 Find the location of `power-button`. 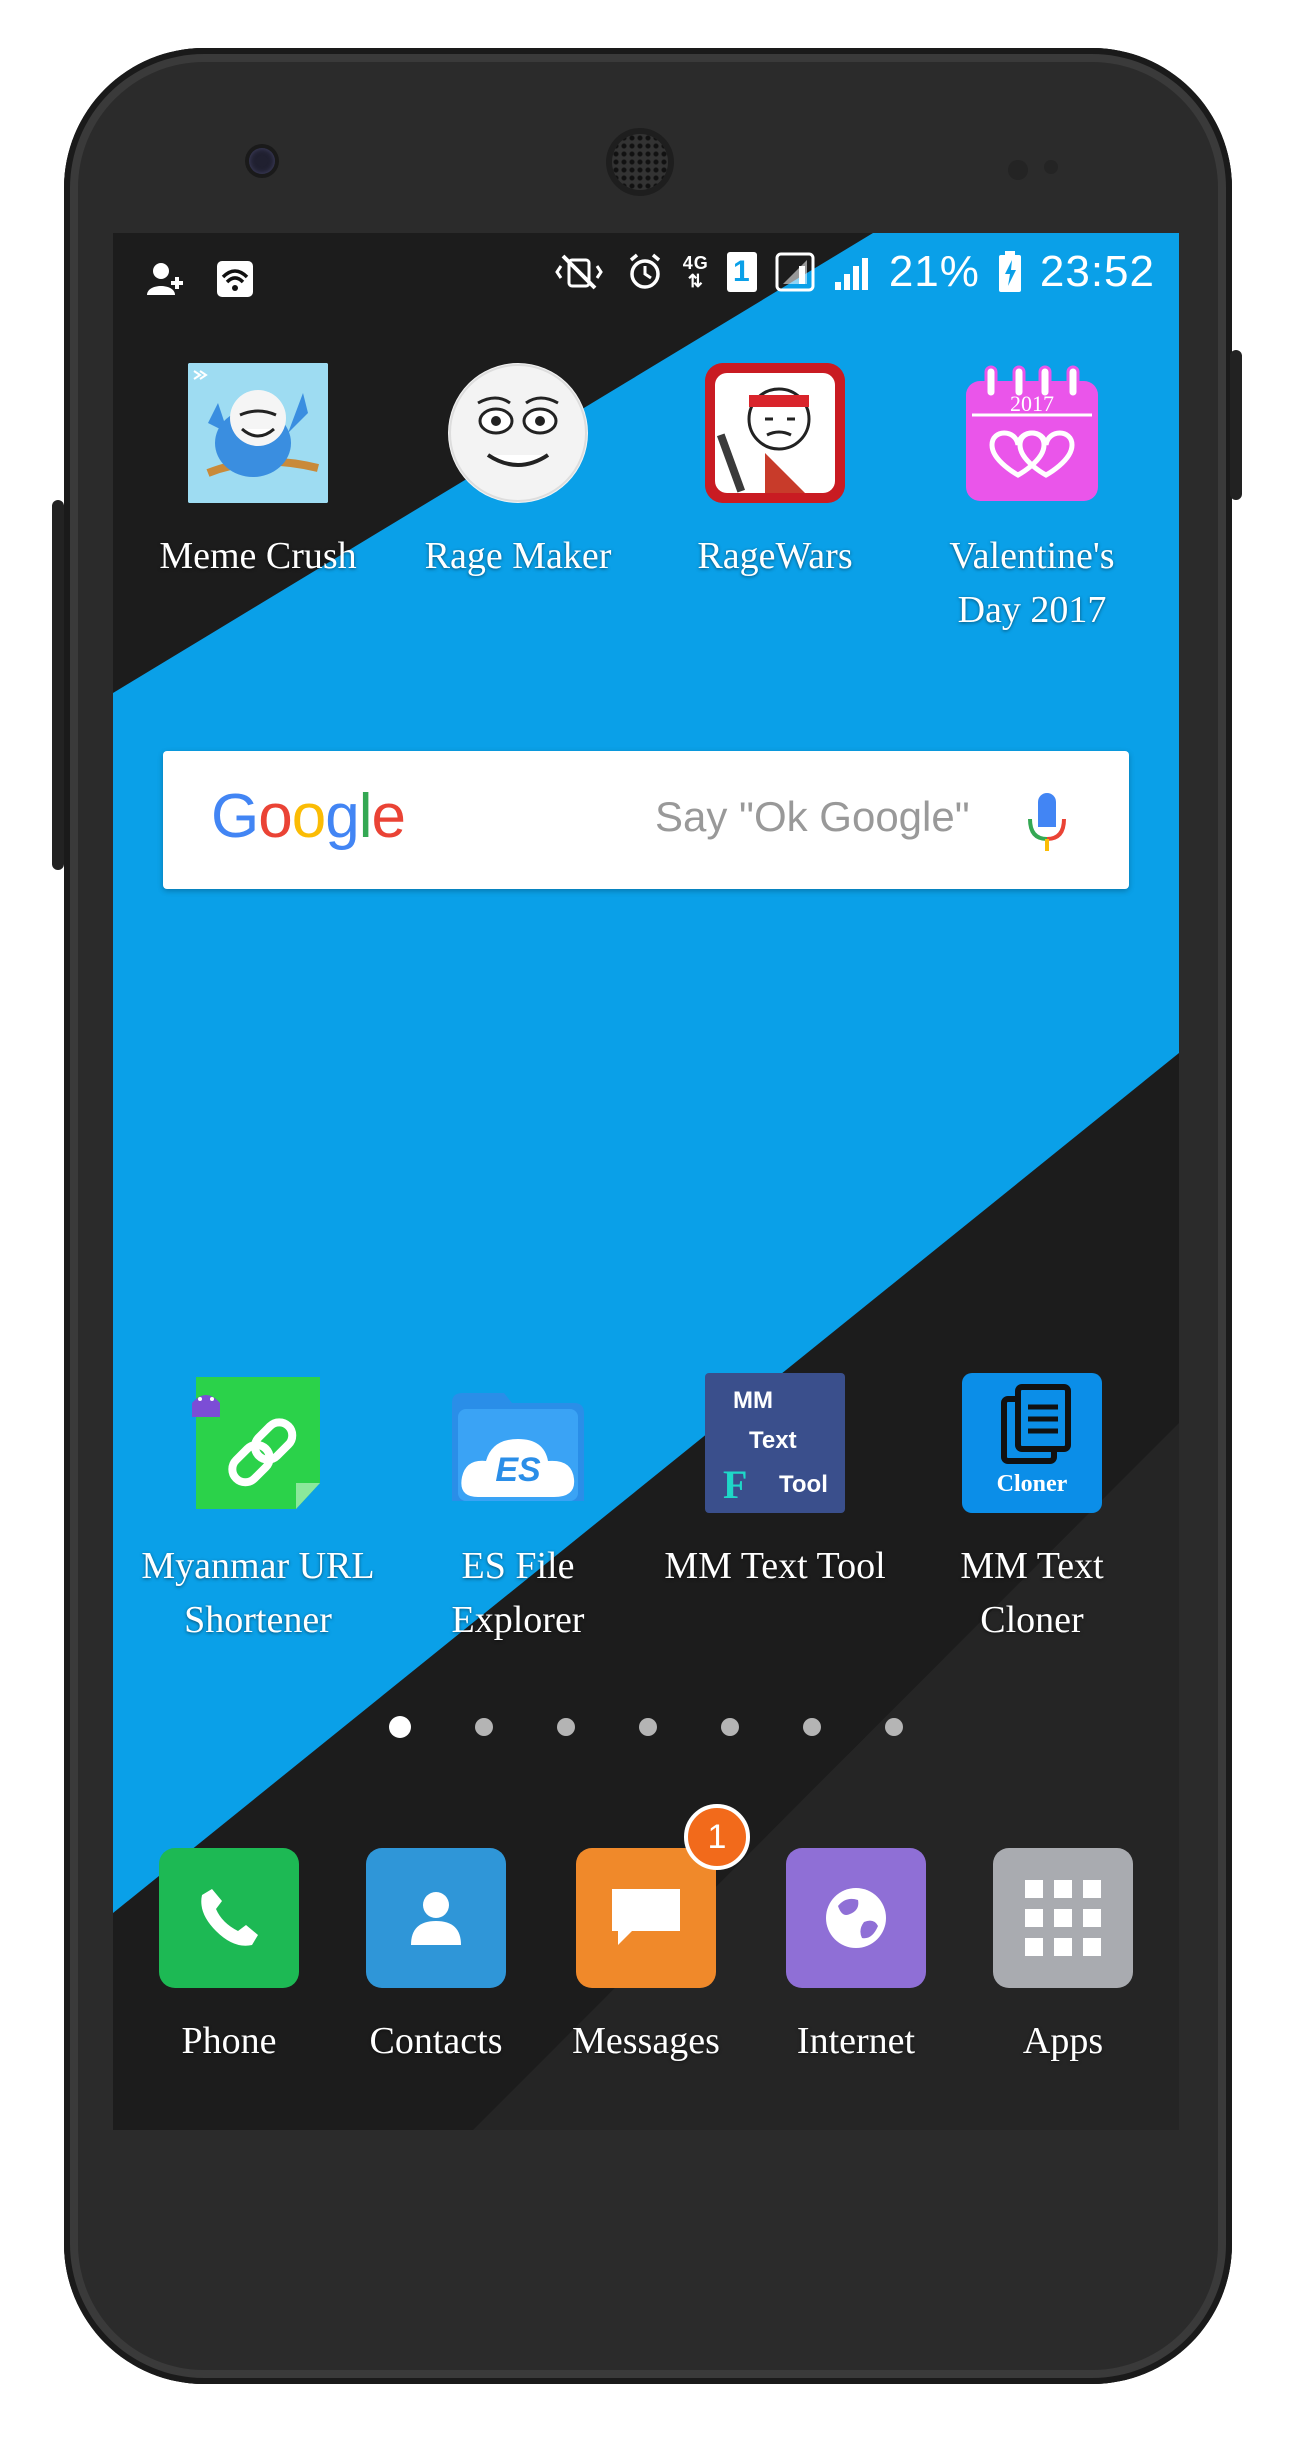

power-button is located at coordinates (1236, 425).